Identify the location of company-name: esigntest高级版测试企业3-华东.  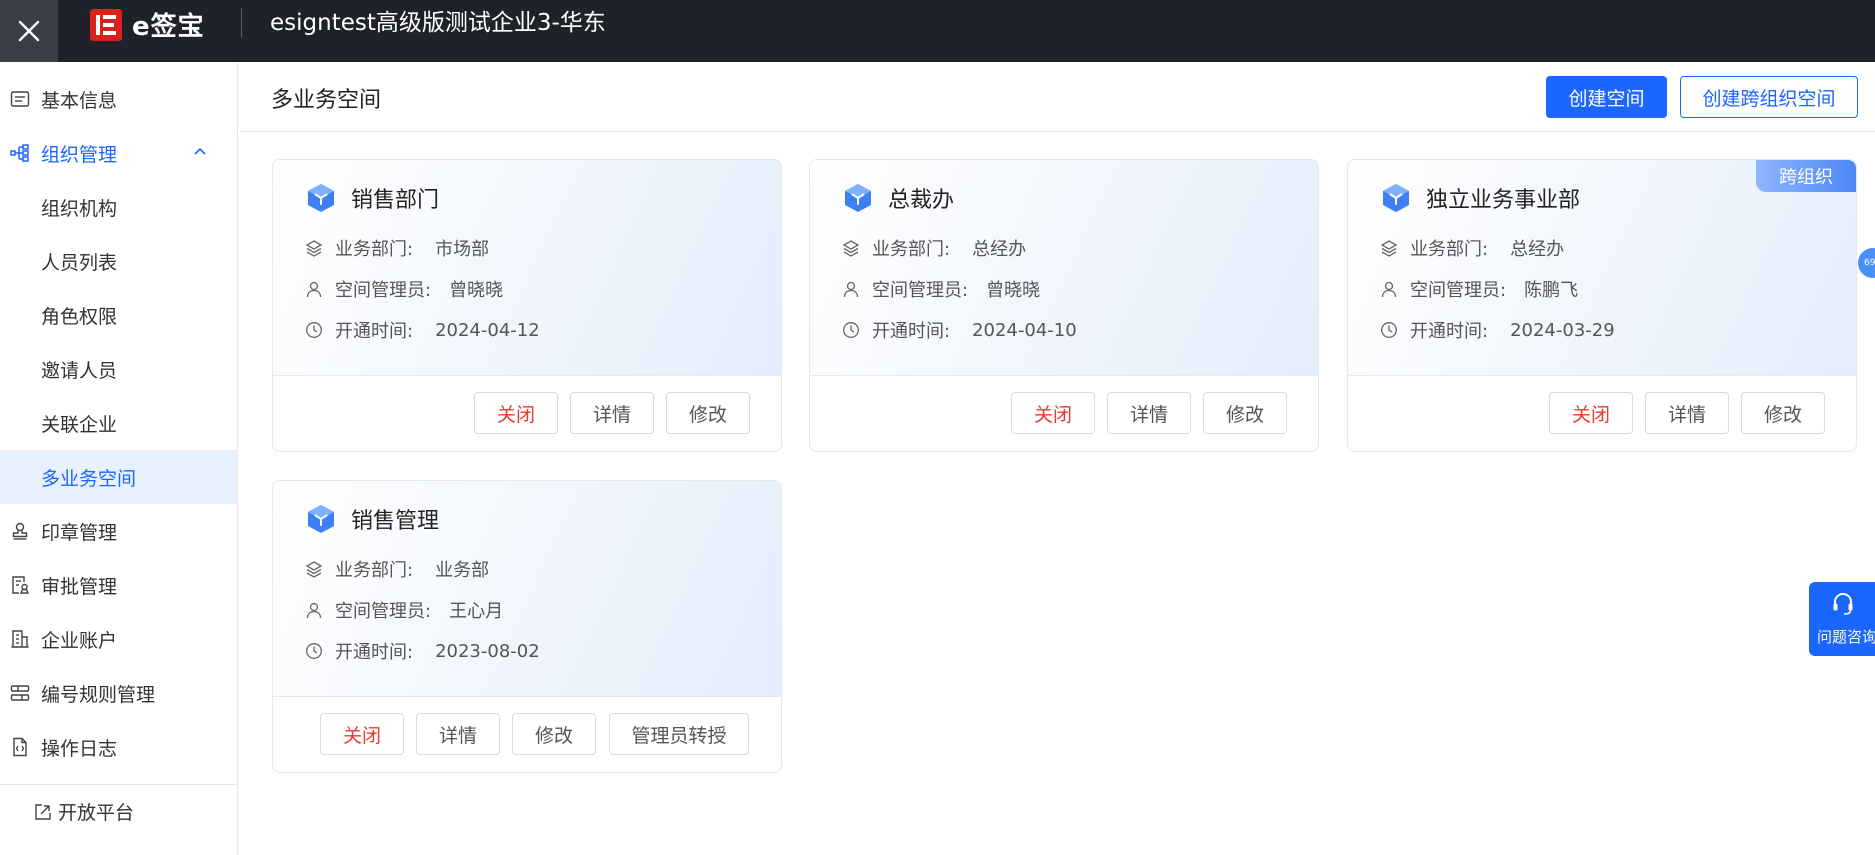
(438, 23).